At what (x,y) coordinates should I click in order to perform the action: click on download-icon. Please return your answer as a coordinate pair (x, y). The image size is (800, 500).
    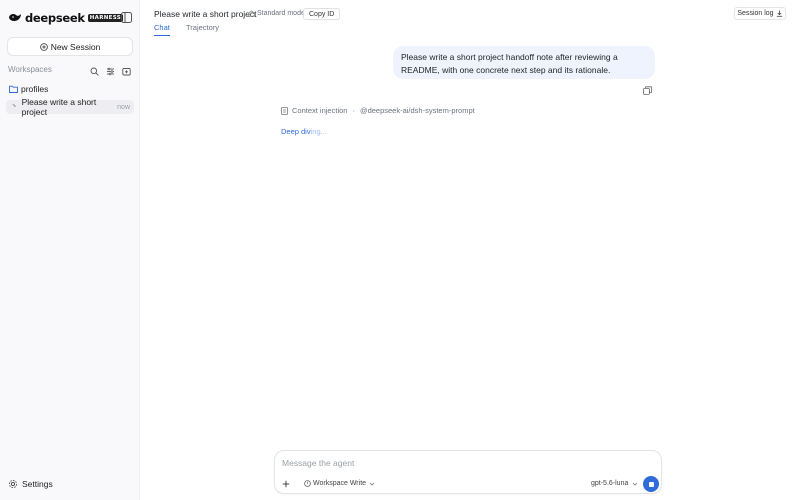
    Looking at the image, I should click on (779, 13).